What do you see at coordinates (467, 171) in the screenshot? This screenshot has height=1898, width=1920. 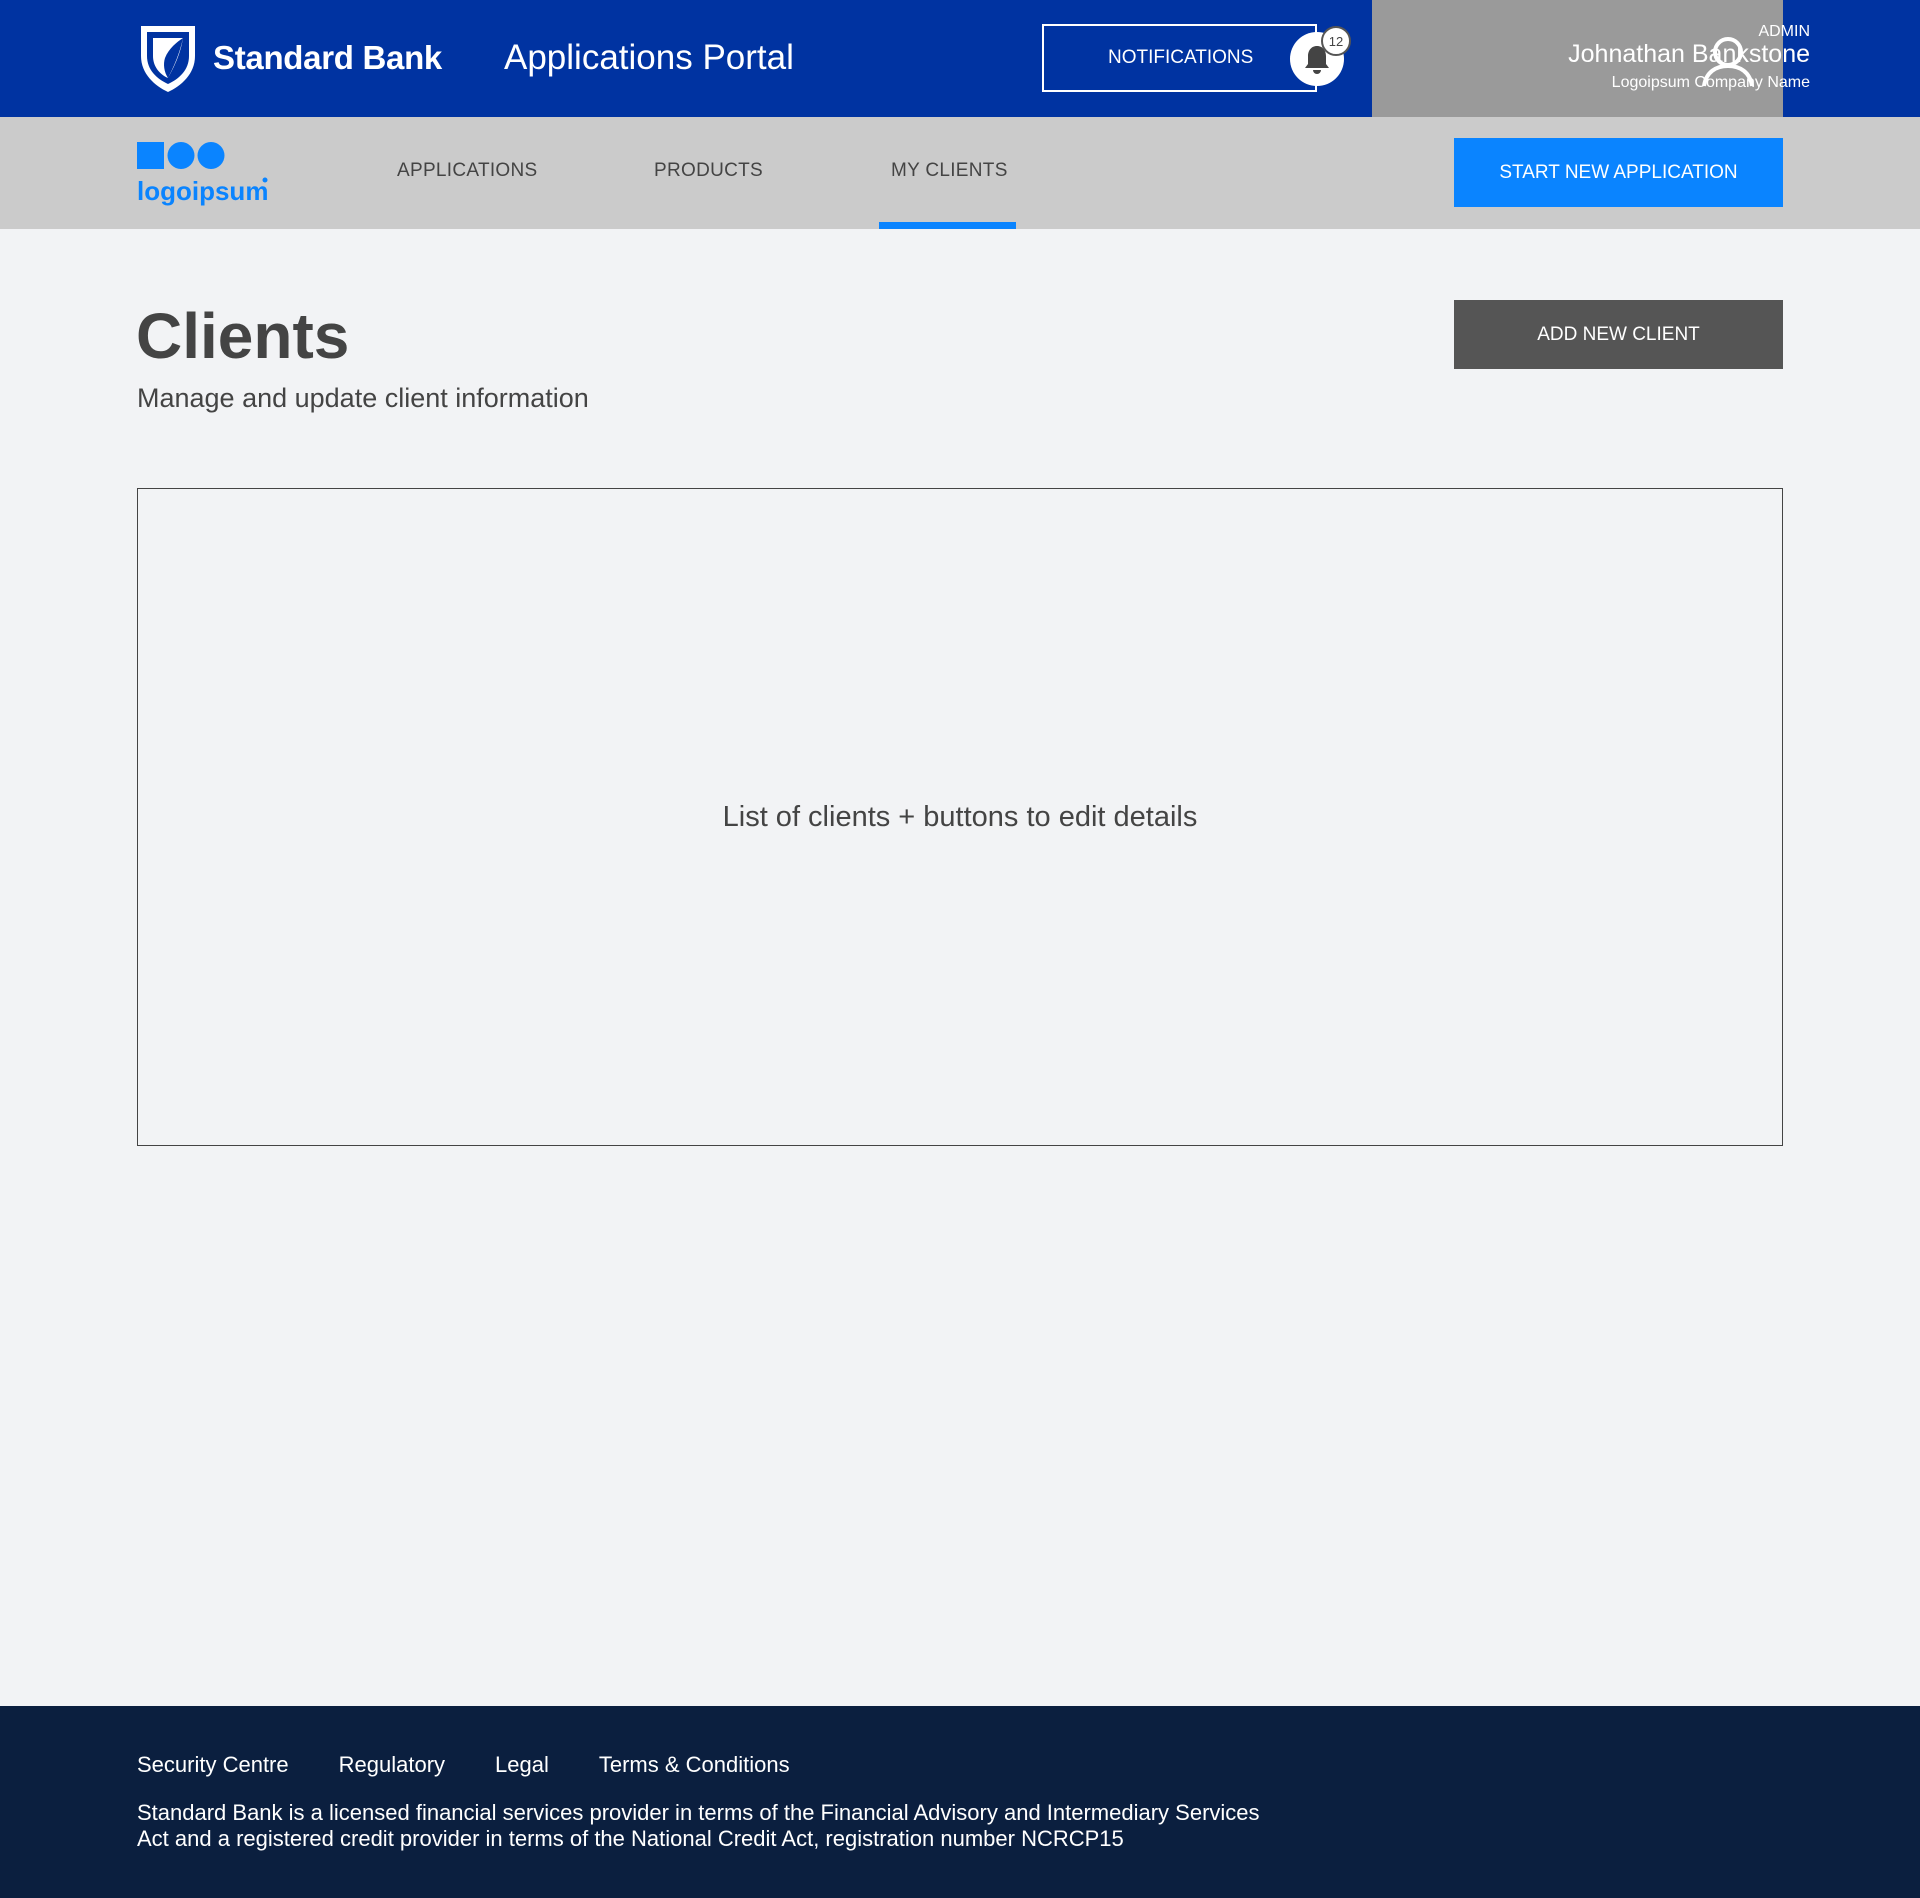 I see `nav-tab-applications: APPLICATIONS` at bounding box center [467, 171].